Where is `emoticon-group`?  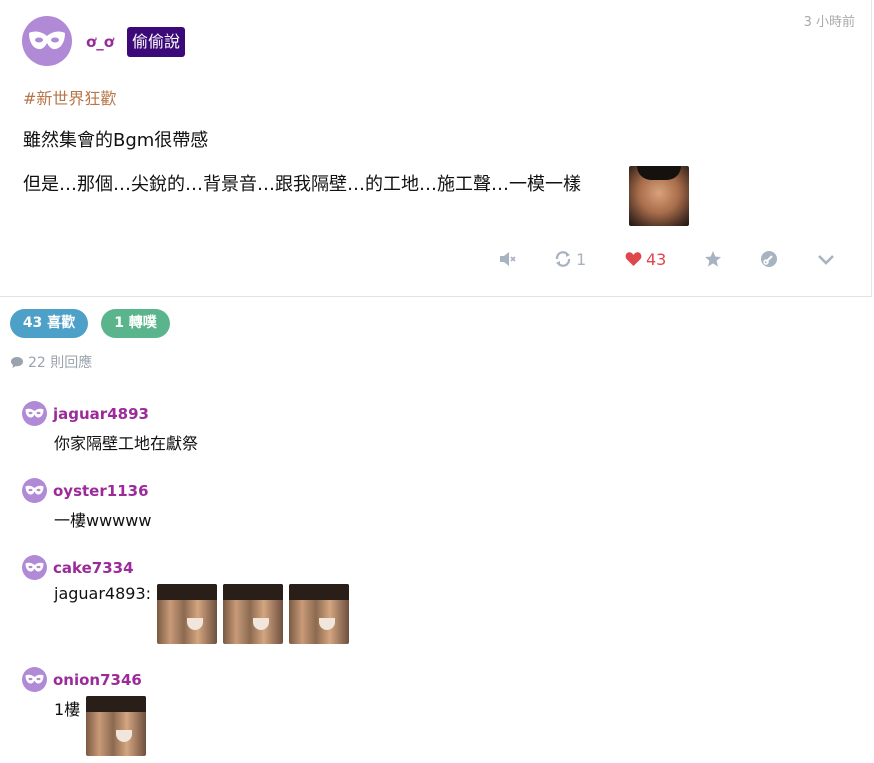 emoticon-group is located at coordinates (253, 614).